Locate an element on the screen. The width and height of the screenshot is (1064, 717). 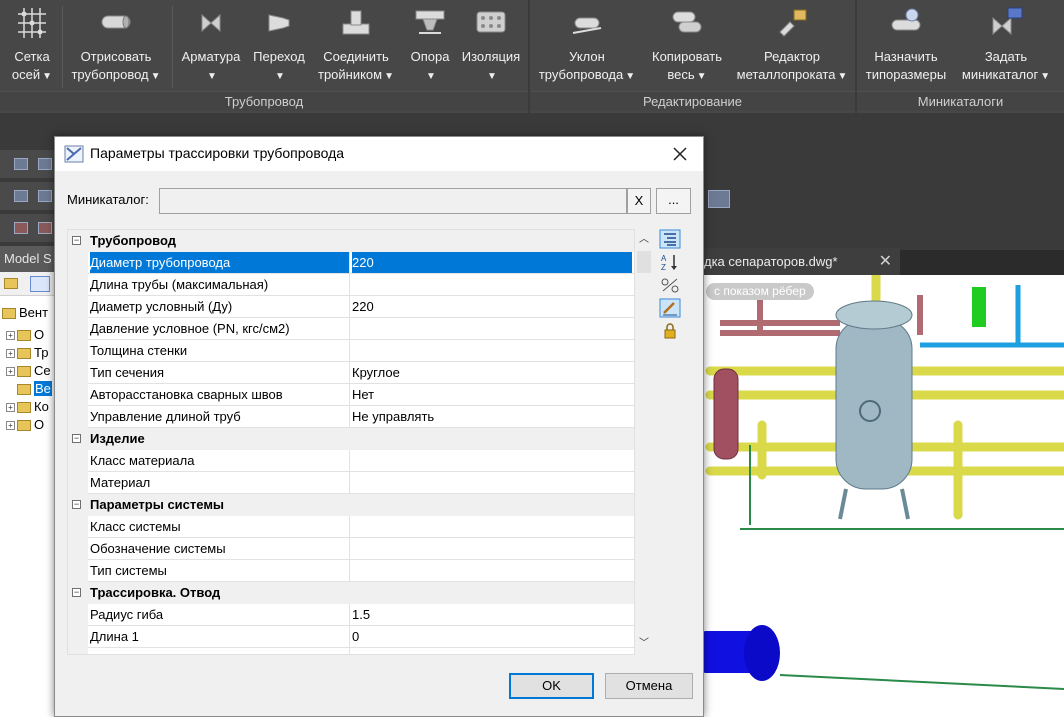
property-row: Класс системы is located at coordinates (361, 527).